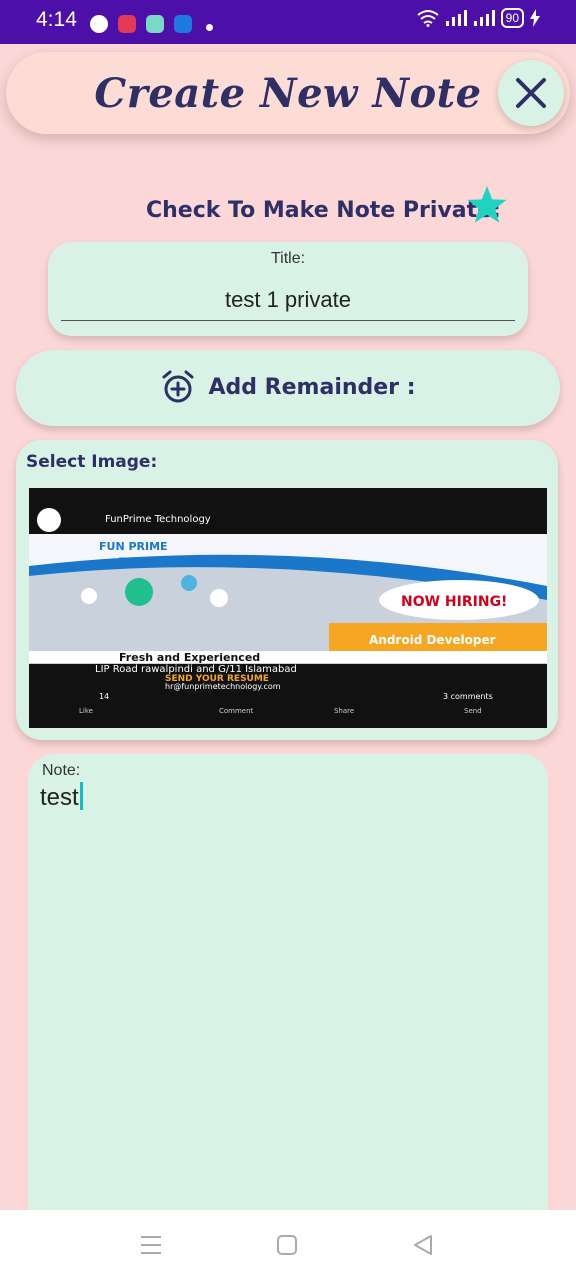  What do you see at coordinates (81, 796) in the screenshot?
I see `text-cursor` at bounding box center [81, 796].